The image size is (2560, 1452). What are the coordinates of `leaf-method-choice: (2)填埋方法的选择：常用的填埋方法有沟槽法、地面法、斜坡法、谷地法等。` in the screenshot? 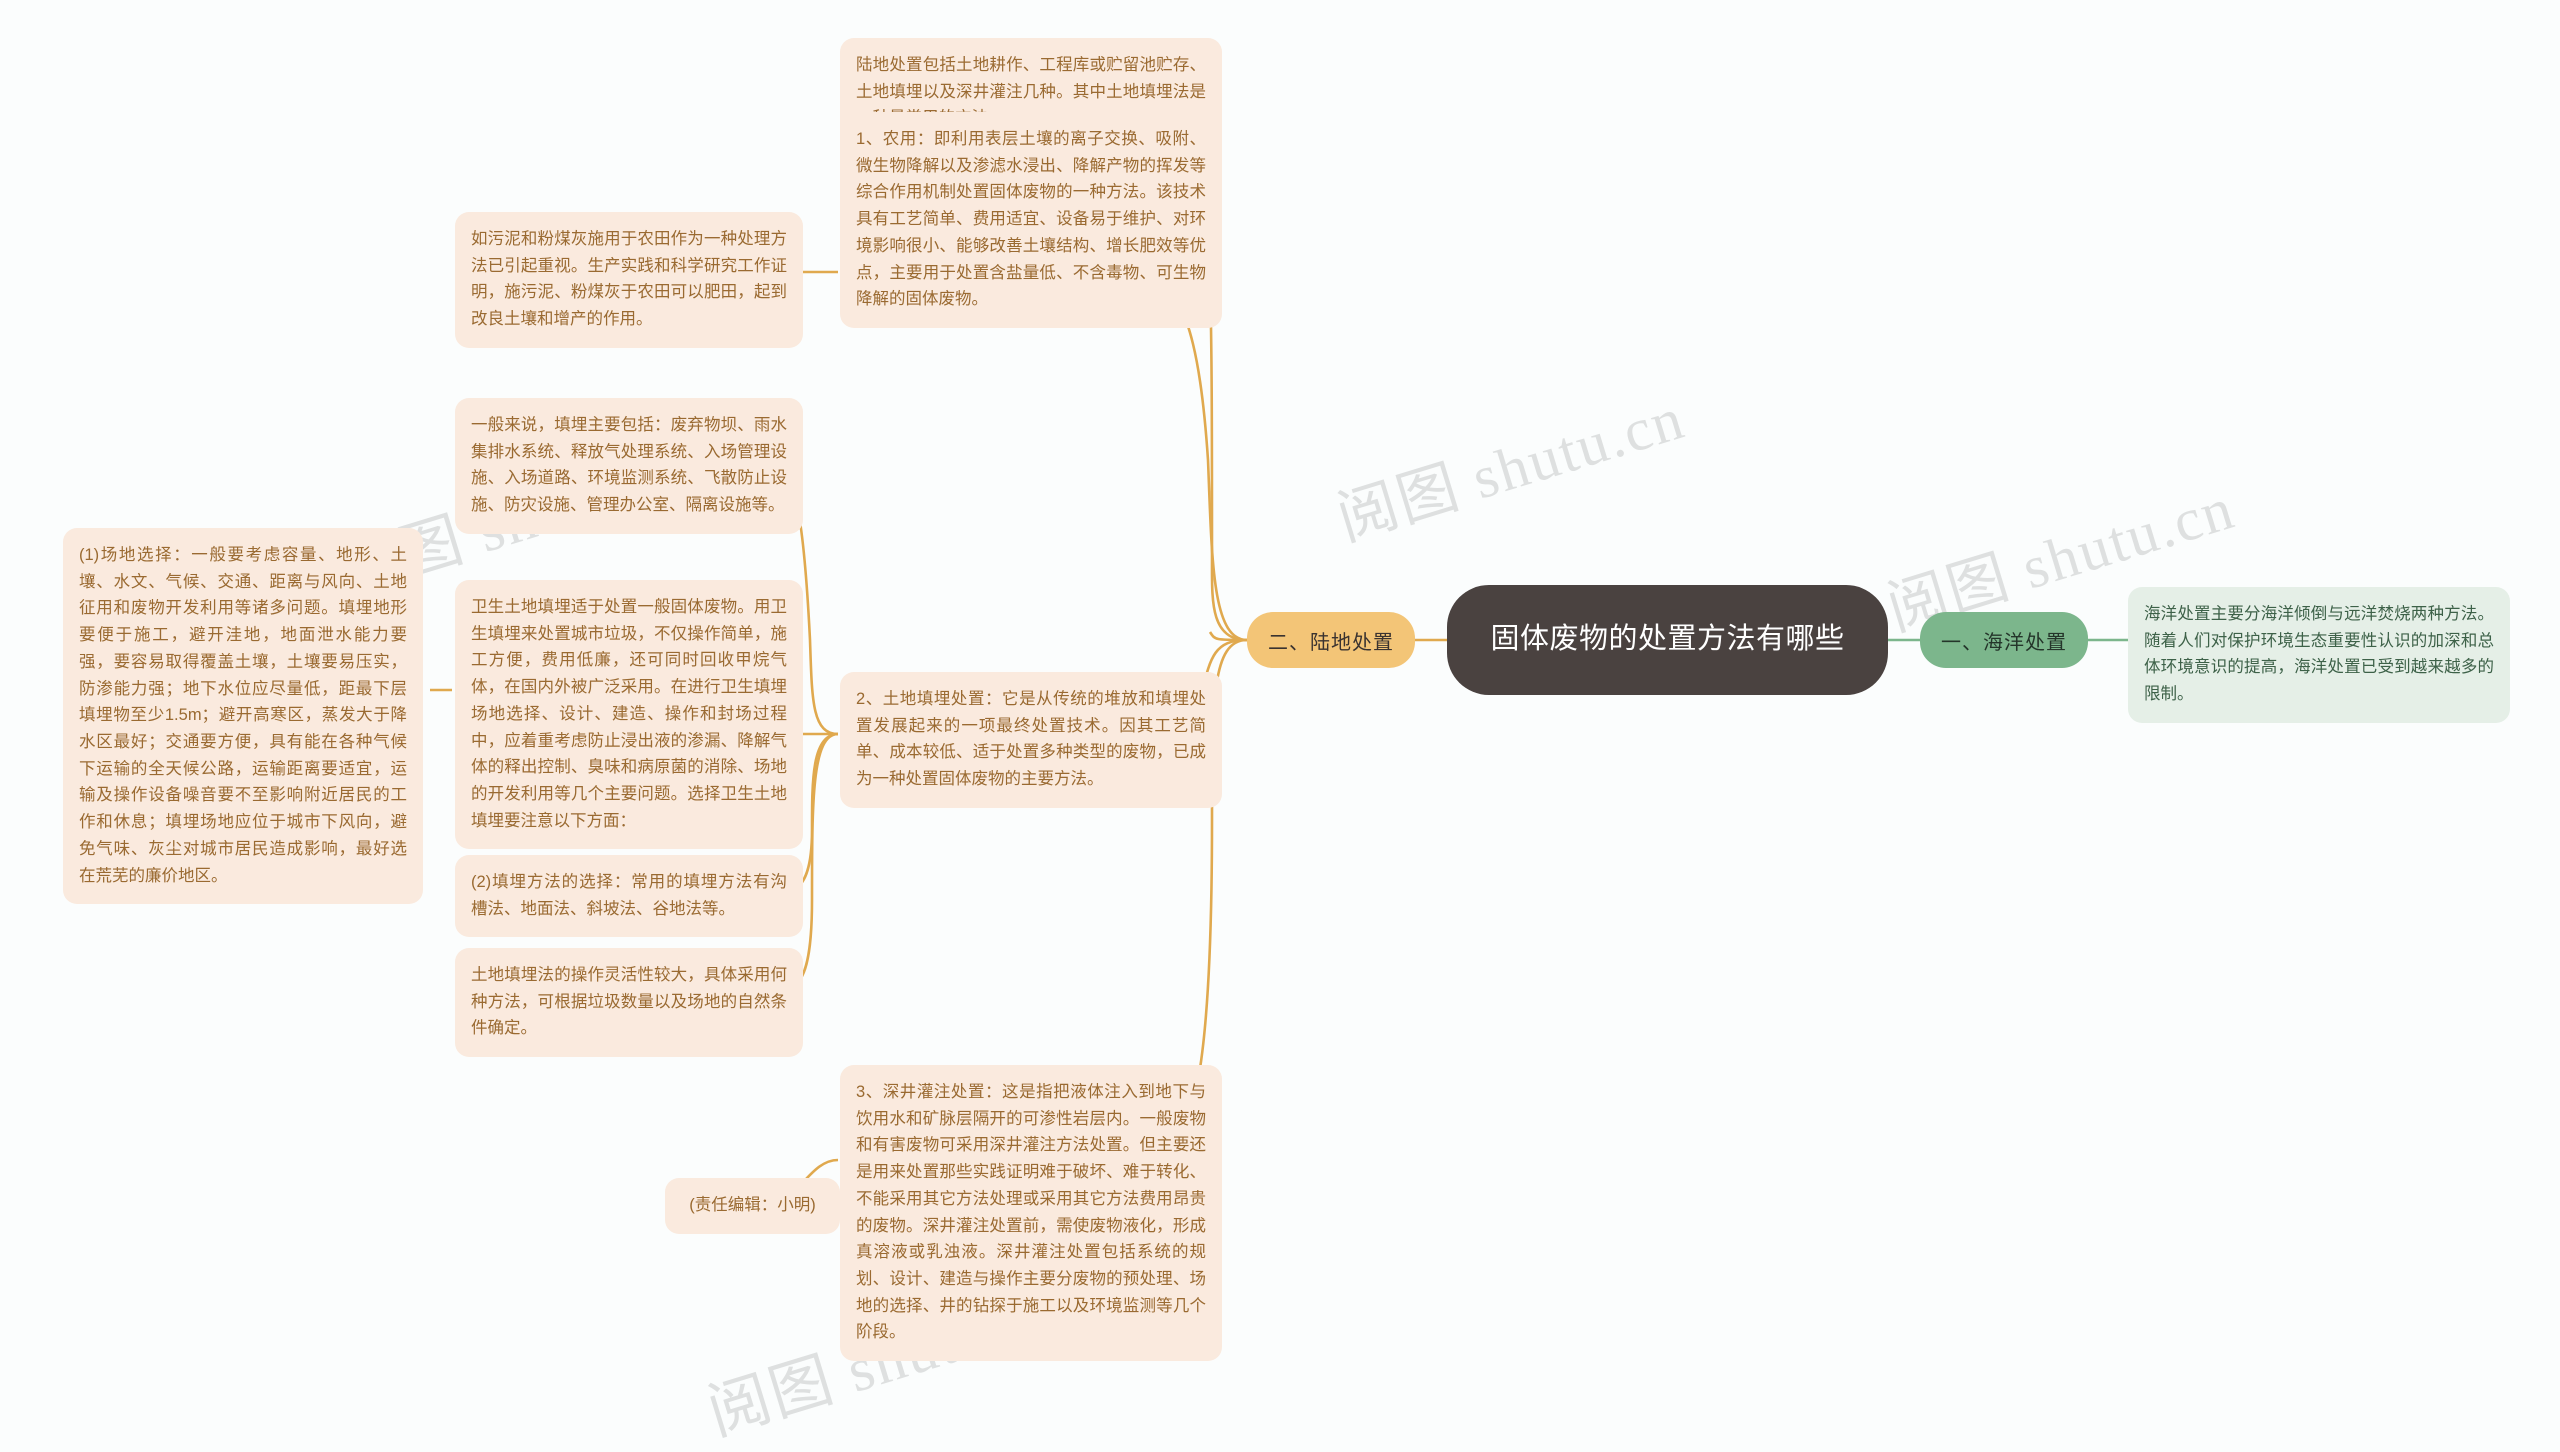 It's located at (629, 896).